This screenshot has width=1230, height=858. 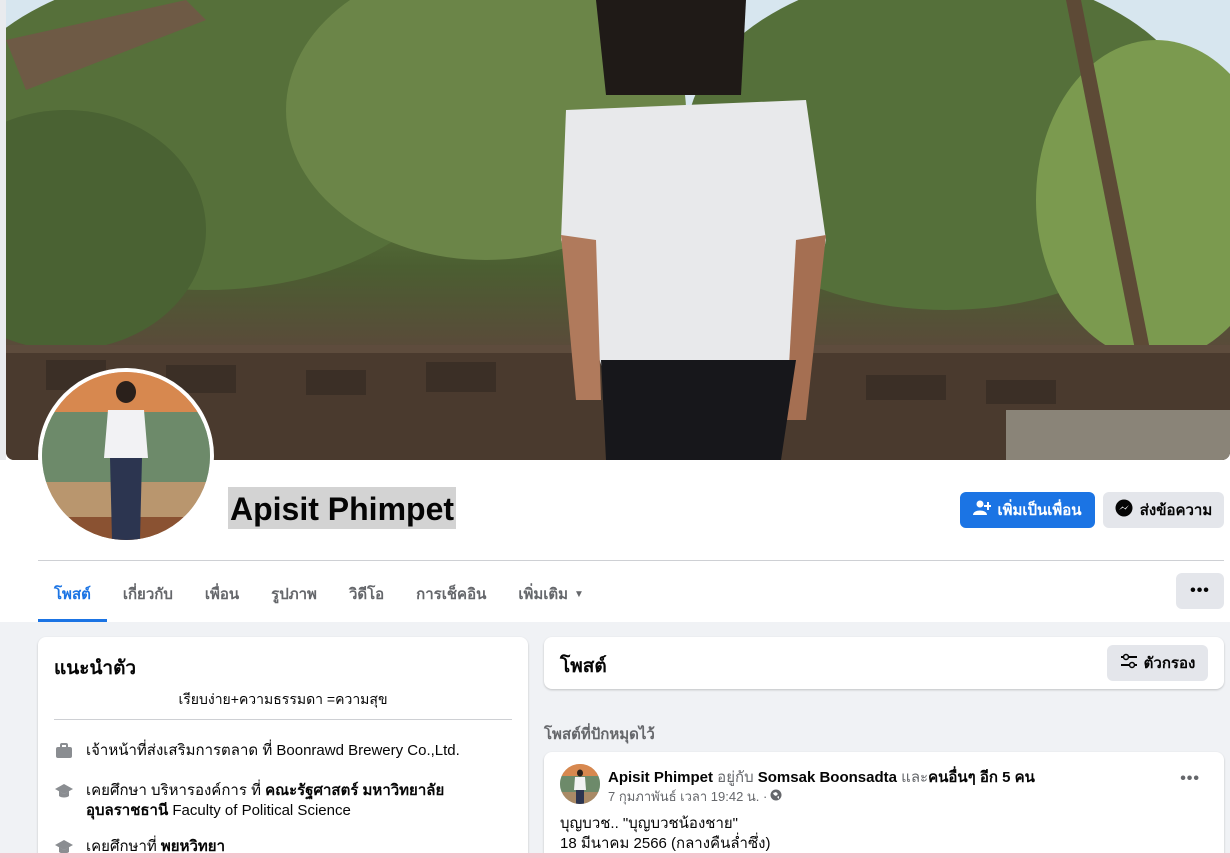 I want to click on post-others-link: คนอื่นๆ อีก 5 คน, so click(x=981, y=777).